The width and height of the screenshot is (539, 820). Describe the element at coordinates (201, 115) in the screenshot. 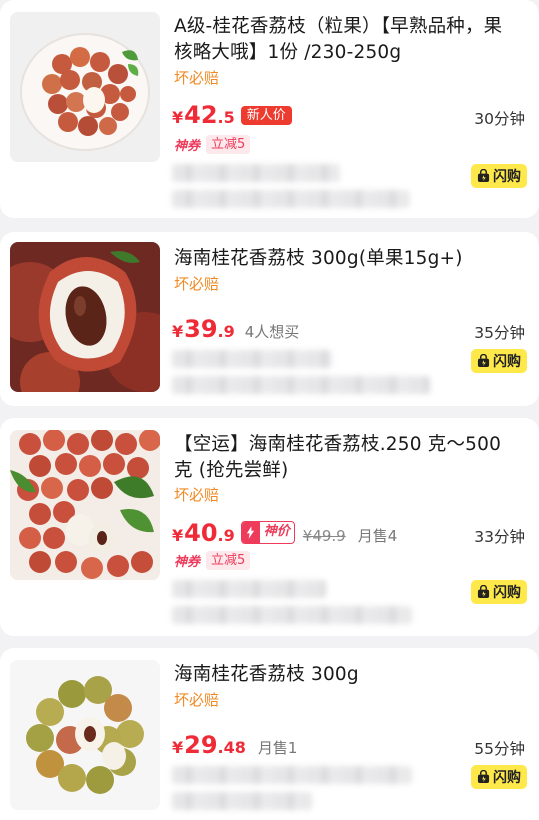

I see `price-integer: 42` at that location.